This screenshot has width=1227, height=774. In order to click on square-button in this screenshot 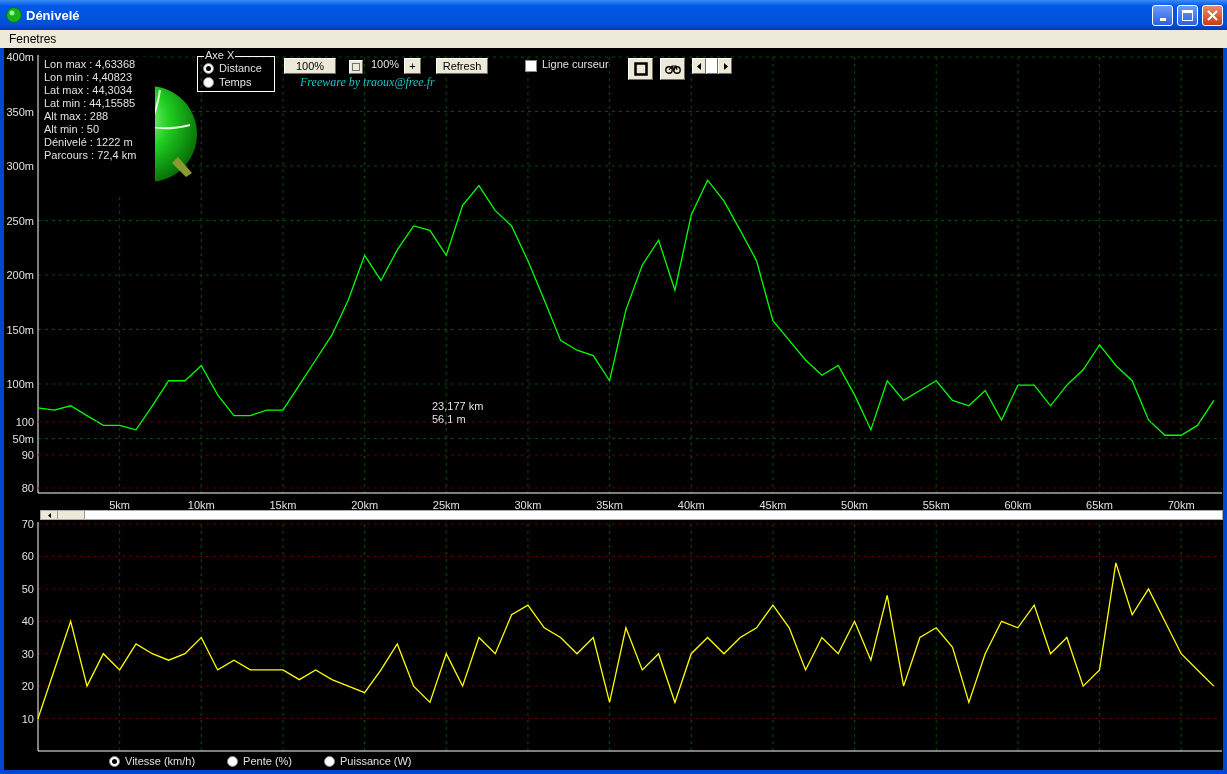, I will do `click(640, 69)`.